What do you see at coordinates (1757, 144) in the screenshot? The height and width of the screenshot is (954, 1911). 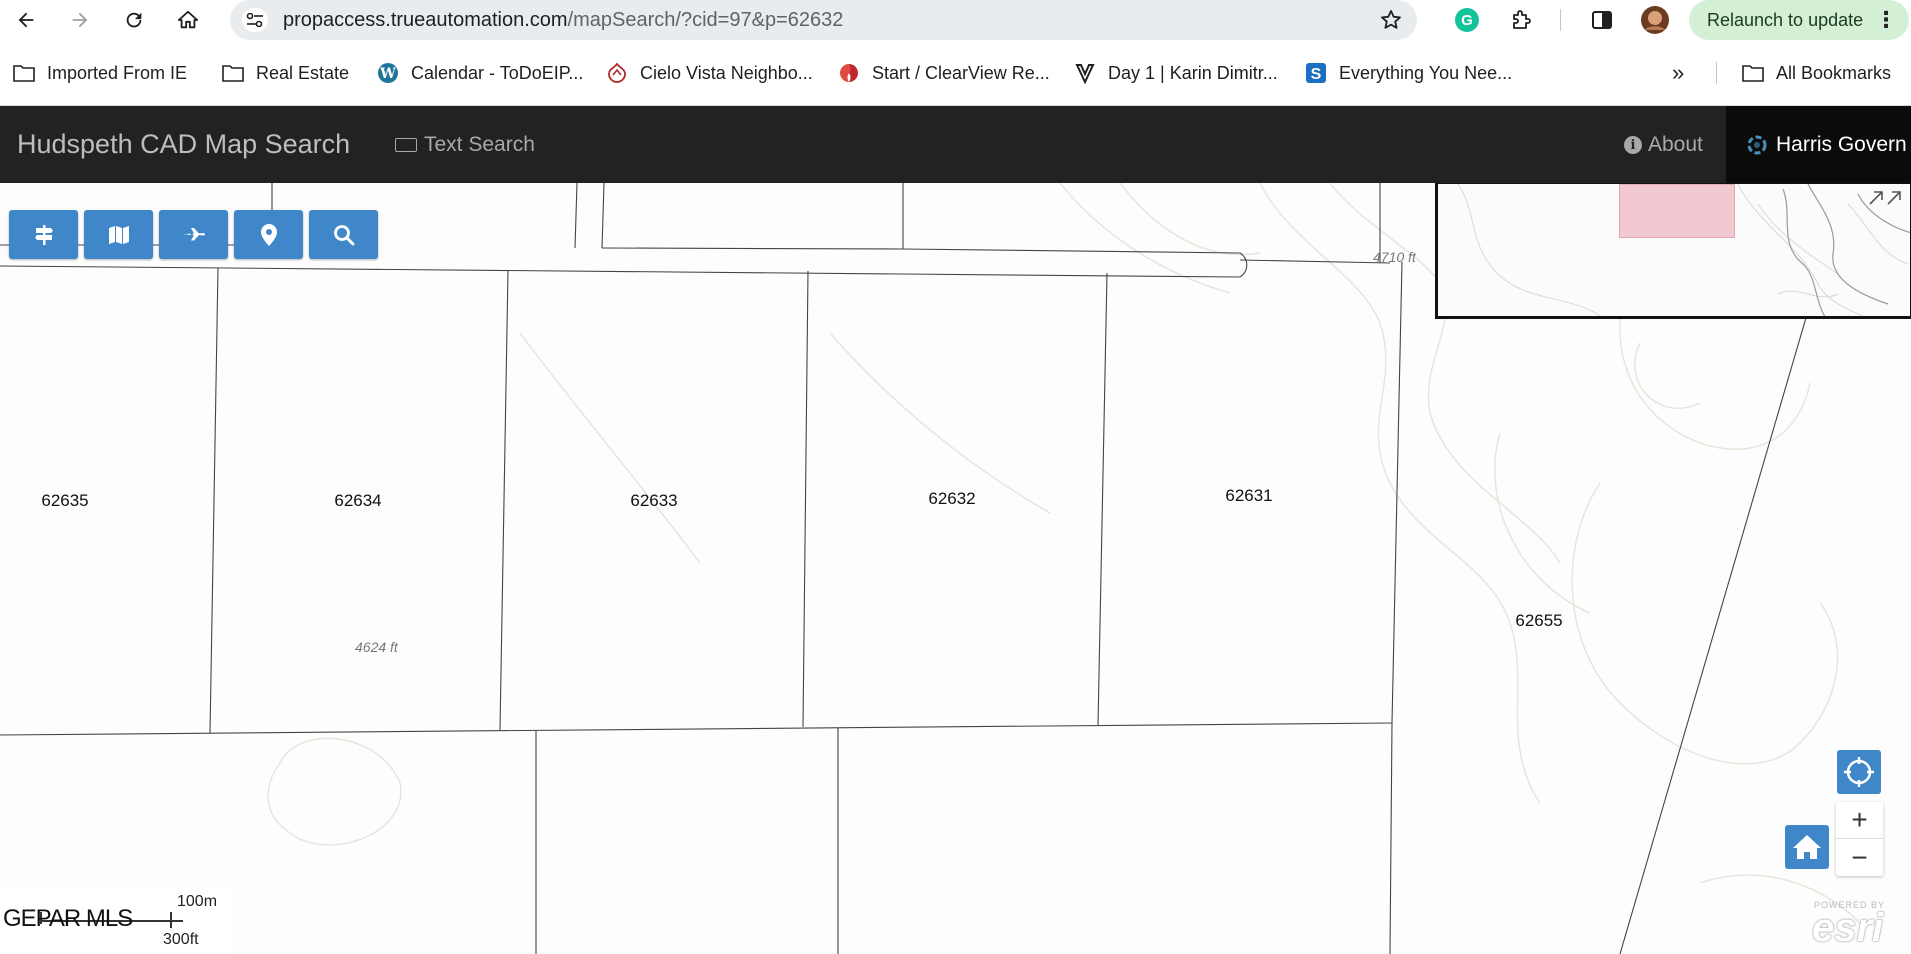 I see `harris-logo-icon` at bounding box center [1757, 144].